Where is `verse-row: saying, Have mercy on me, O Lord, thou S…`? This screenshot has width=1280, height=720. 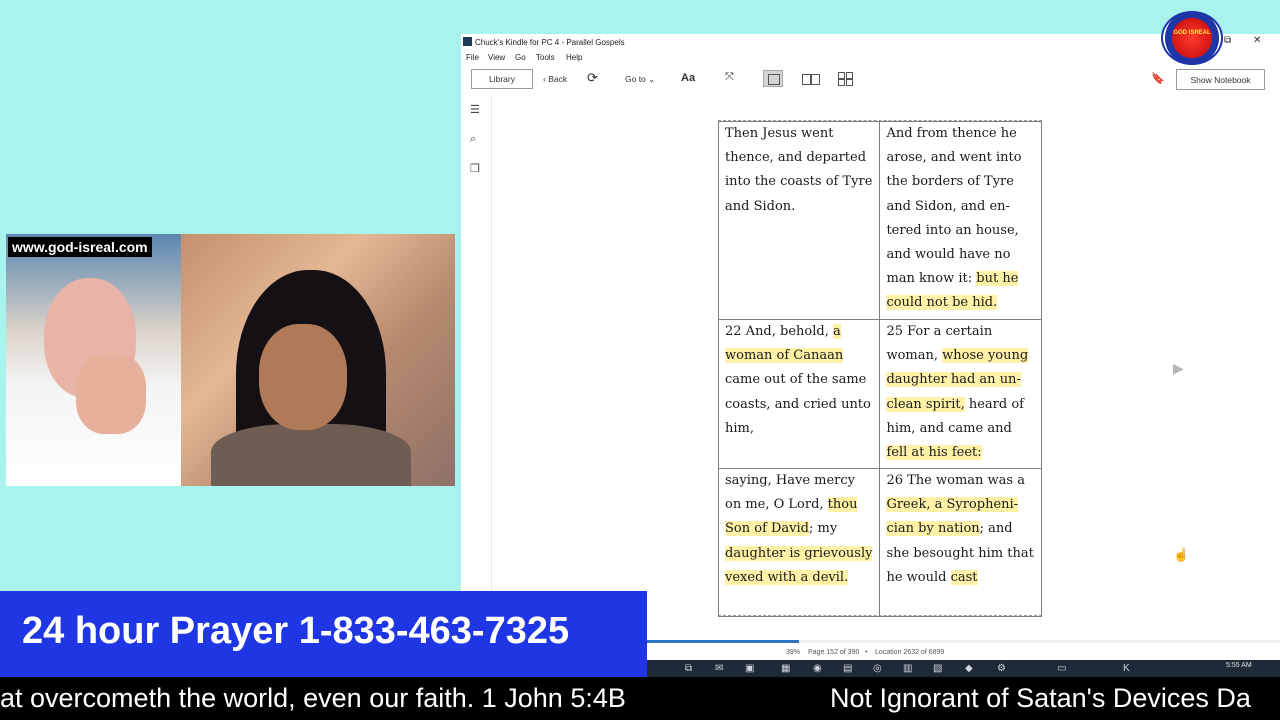 verse-row: saying, Have mercy on me, O Lord, thou S… is located at coordinates (879, 542).